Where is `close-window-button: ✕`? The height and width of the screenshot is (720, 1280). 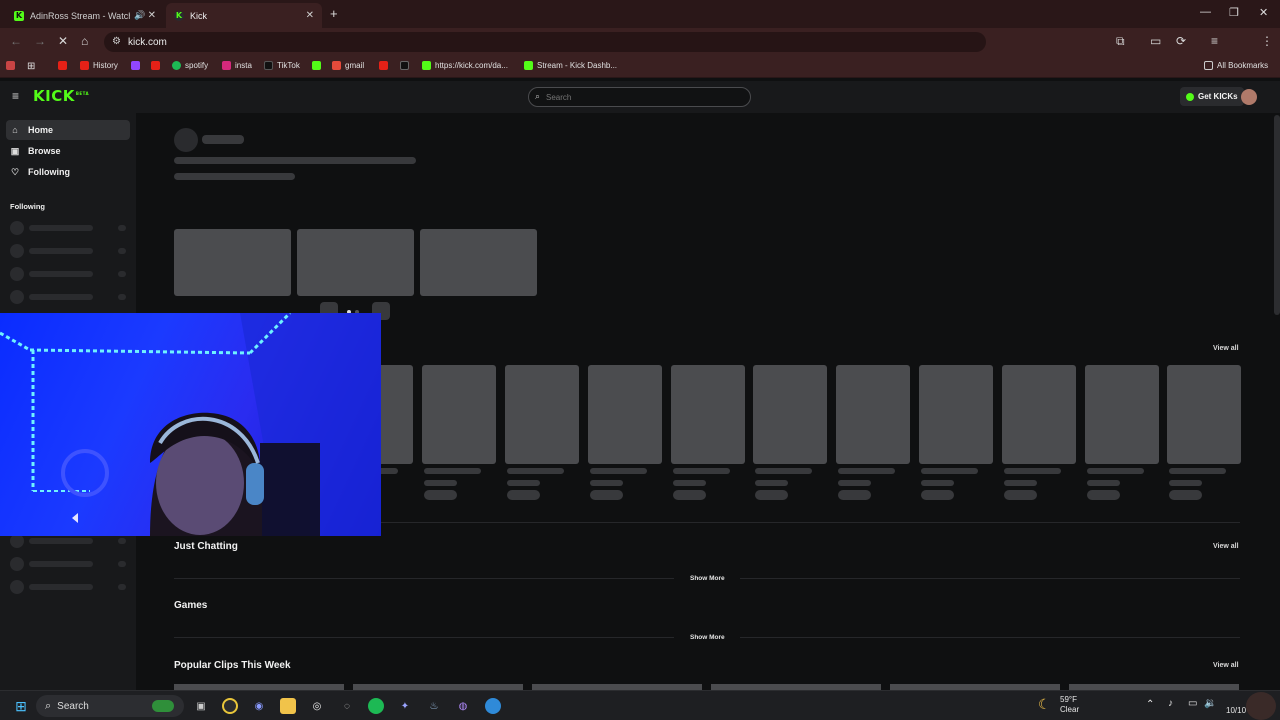 close-window-button: ✕ is located at coordinates (1263, 12).